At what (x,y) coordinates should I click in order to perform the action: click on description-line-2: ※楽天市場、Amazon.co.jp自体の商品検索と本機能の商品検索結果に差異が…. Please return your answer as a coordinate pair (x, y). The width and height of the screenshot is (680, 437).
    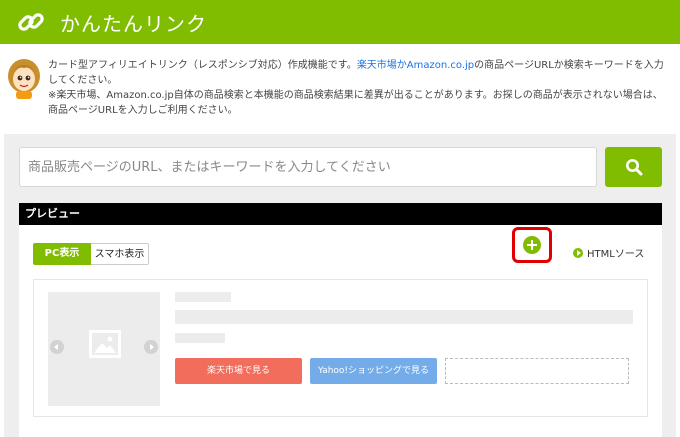
    Looking at the image, I should click on (355, 103).